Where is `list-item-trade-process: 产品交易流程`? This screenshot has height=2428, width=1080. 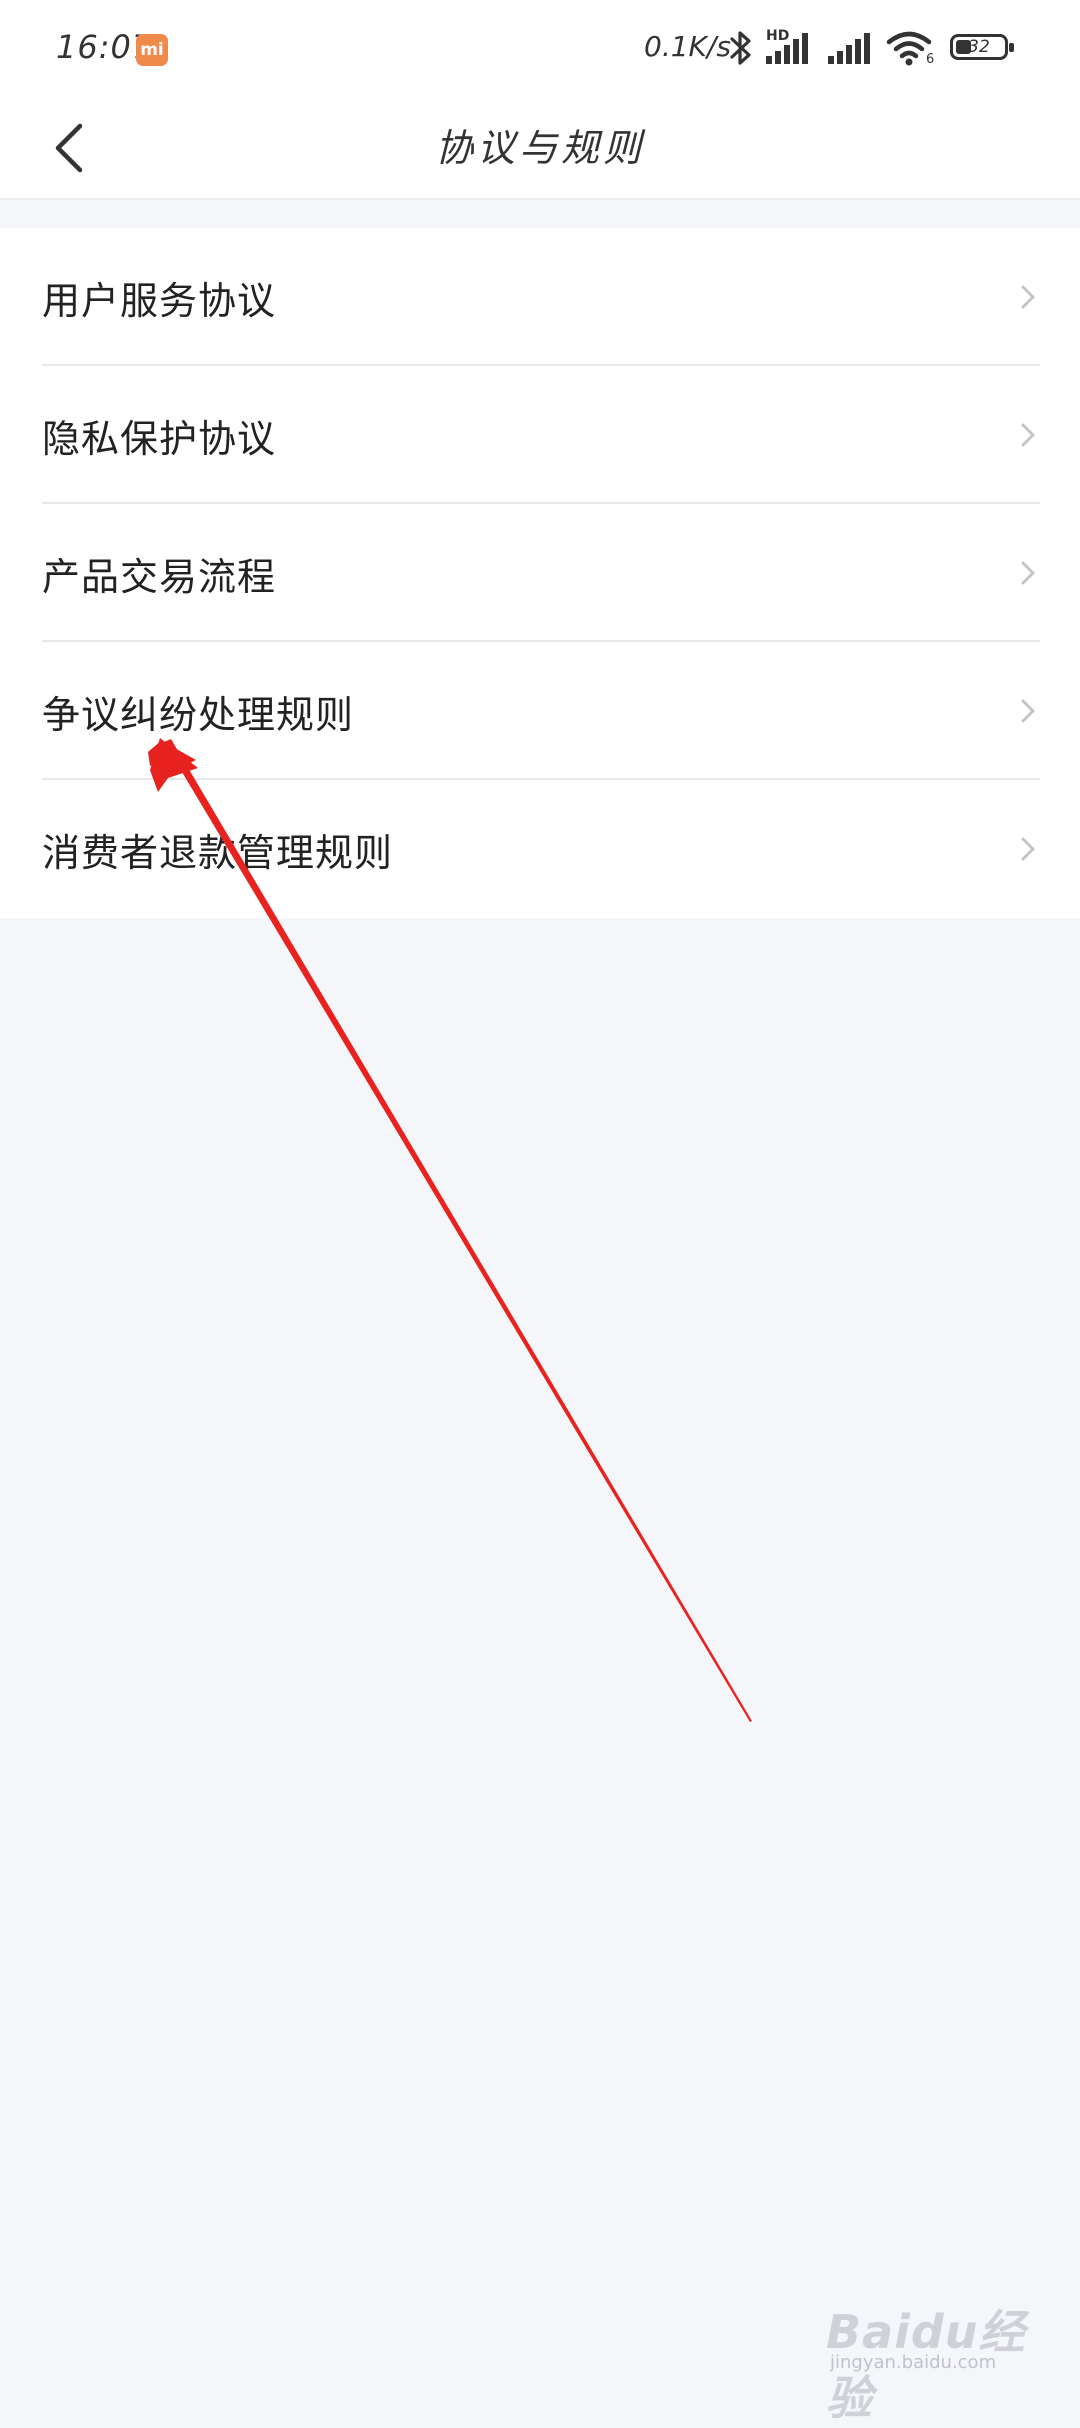
list-item-trade-process: 产品交易流程 is located at coordinates (540, 573).